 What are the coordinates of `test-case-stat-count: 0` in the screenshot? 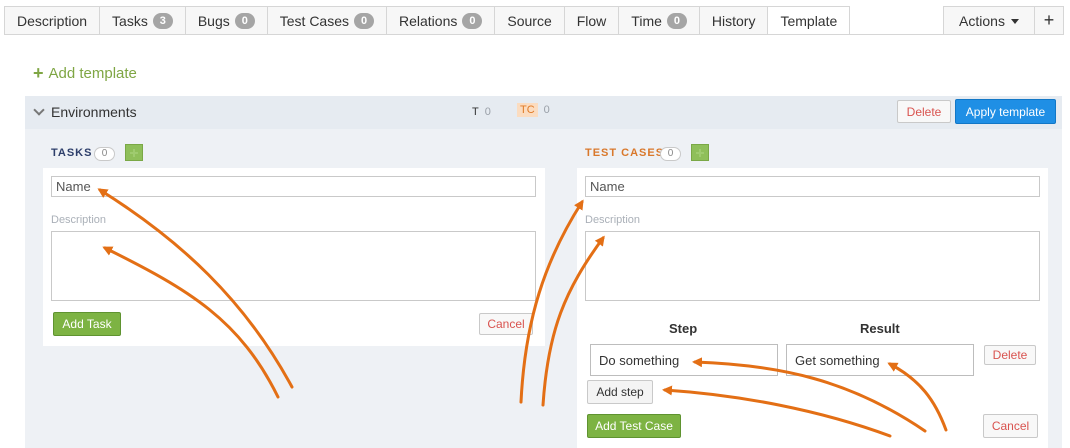 It's located at (546, 110).